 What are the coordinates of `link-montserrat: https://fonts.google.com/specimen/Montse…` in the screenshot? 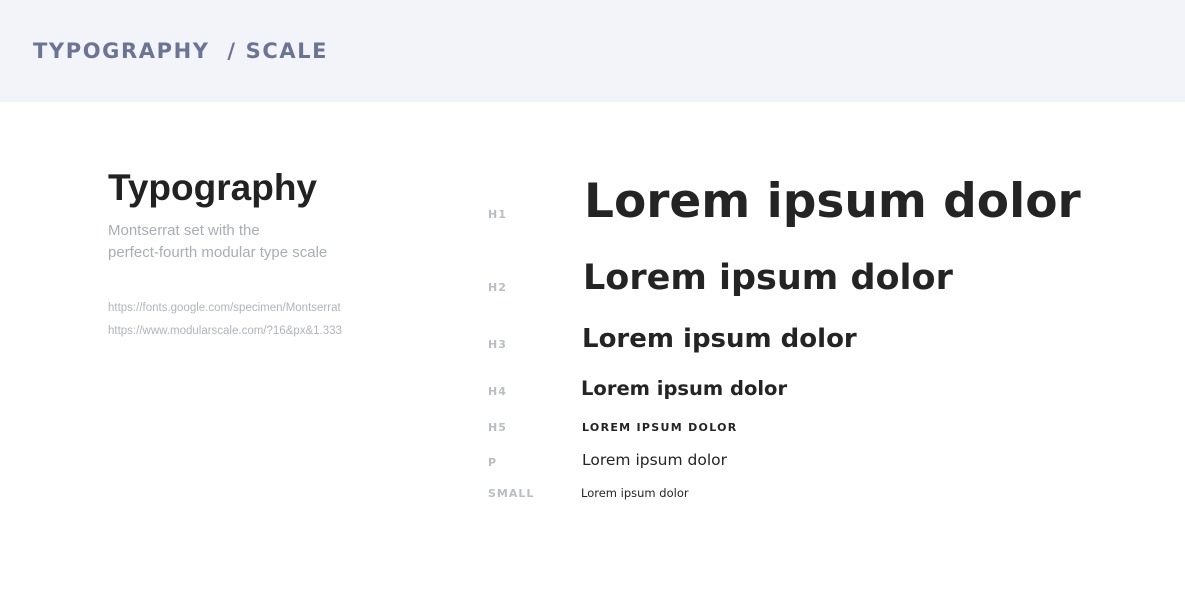 It's located at (258, 308).